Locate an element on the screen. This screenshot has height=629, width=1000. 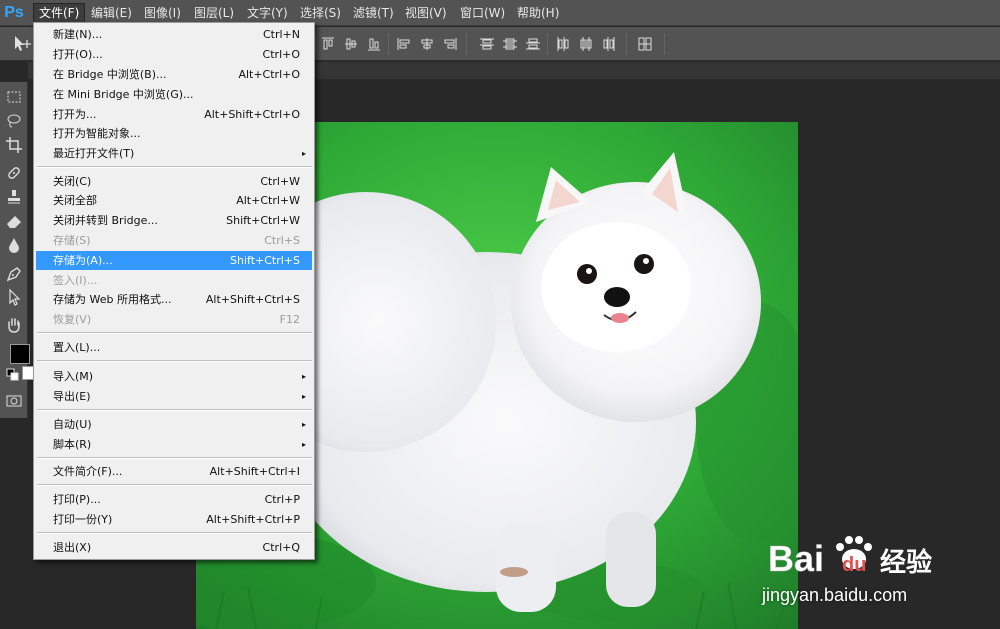
stamp-icon is located at coordinates (14, 197).